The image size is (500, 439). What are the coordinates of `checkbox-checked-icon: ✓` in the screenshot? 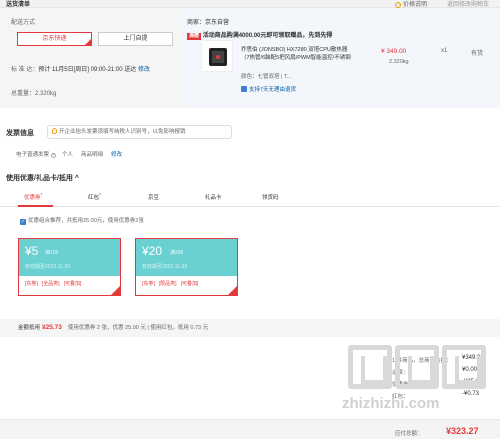 It's located at (23, 222).